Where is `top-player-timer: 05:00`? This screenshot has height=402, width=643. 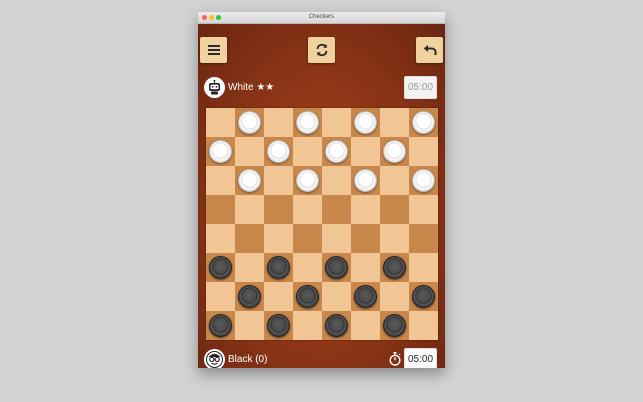
top-player-timer: 05:00 is located at coordinates (420, 87).